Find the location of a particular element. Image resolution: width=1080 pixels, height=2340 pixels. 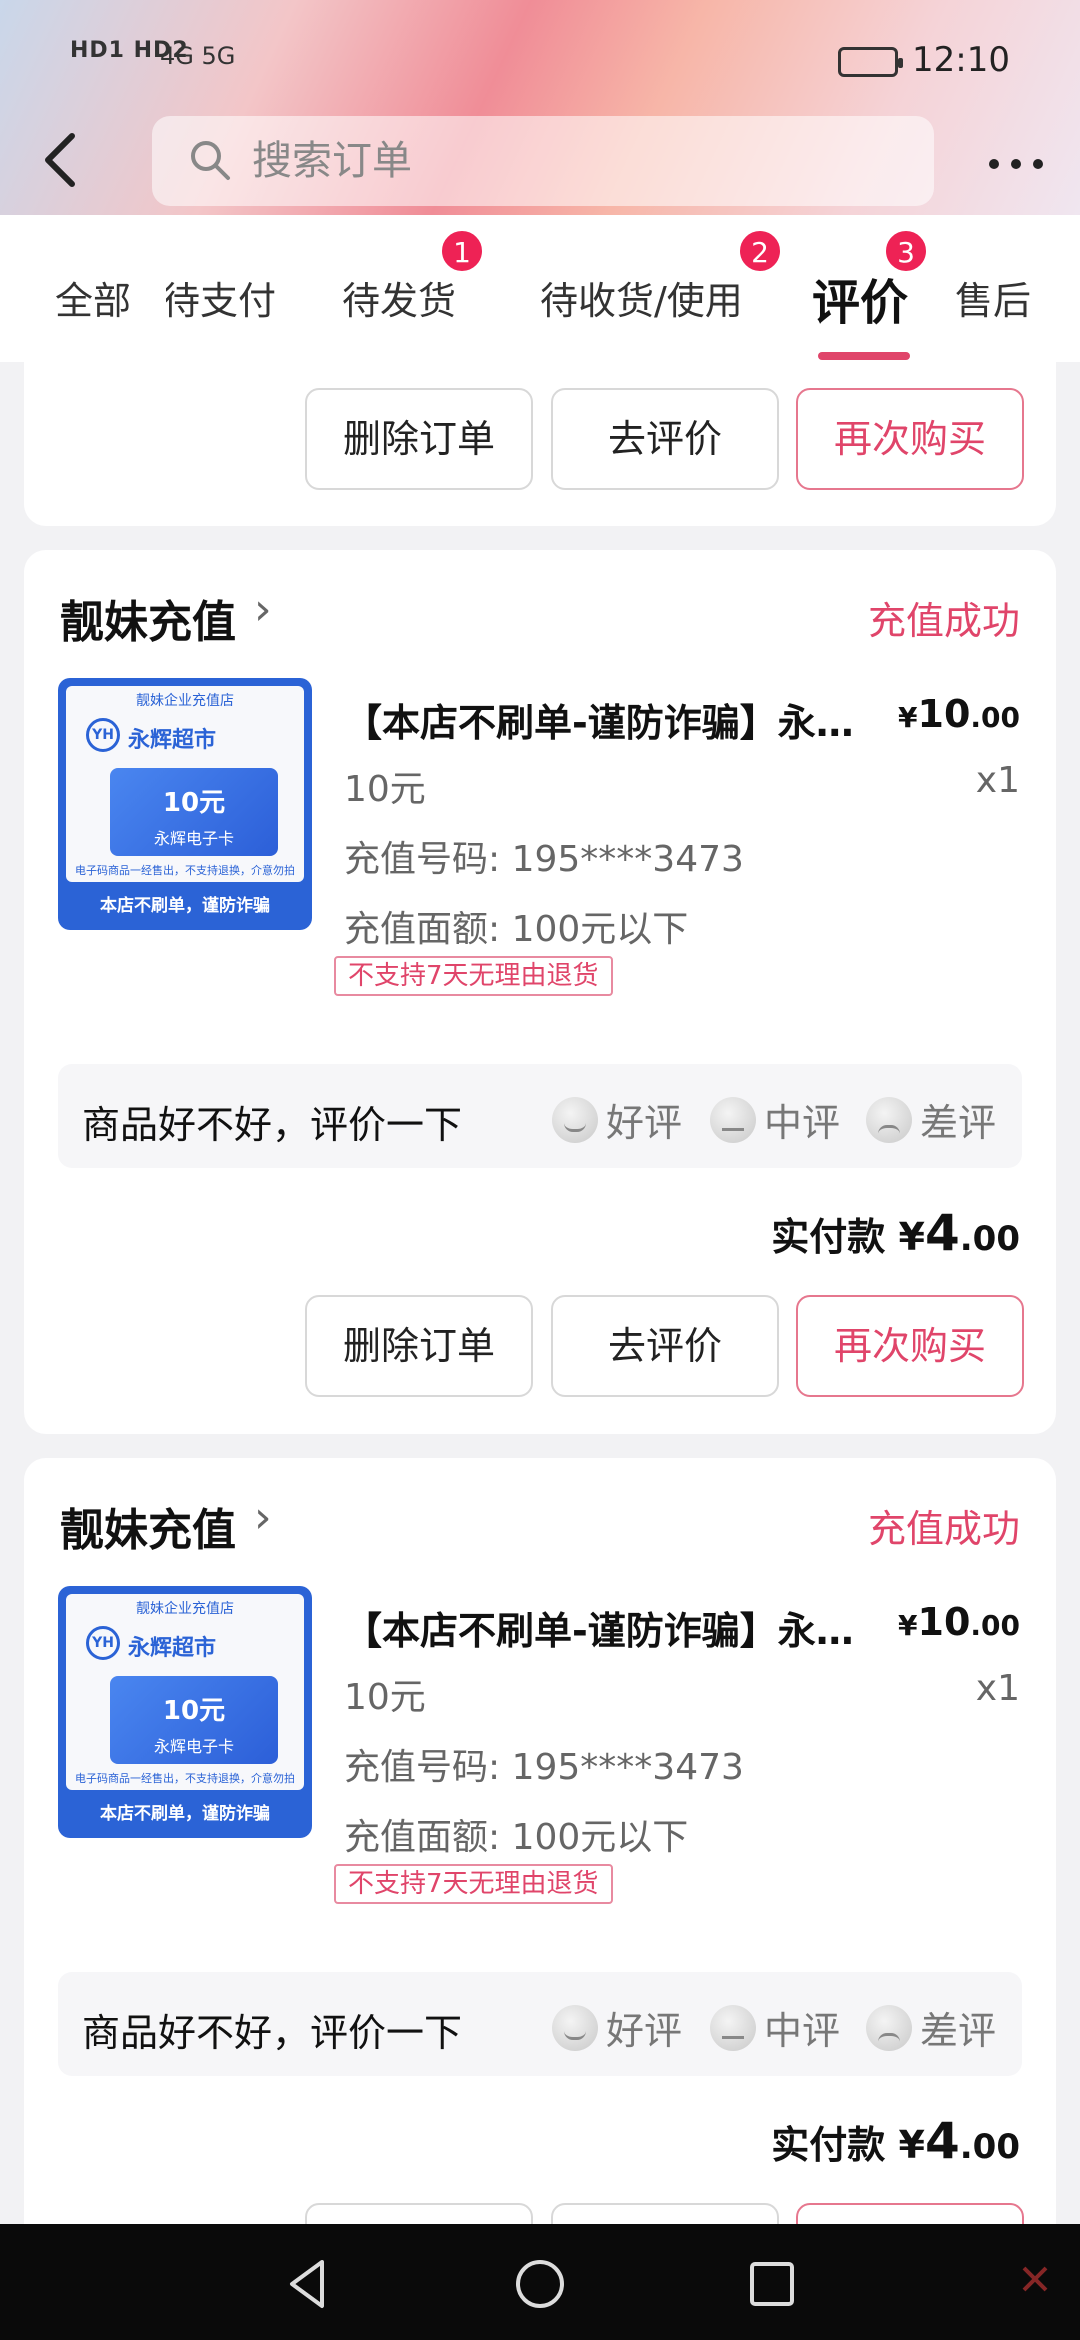

clock: 12:10 is located at coordinates (961, 60).